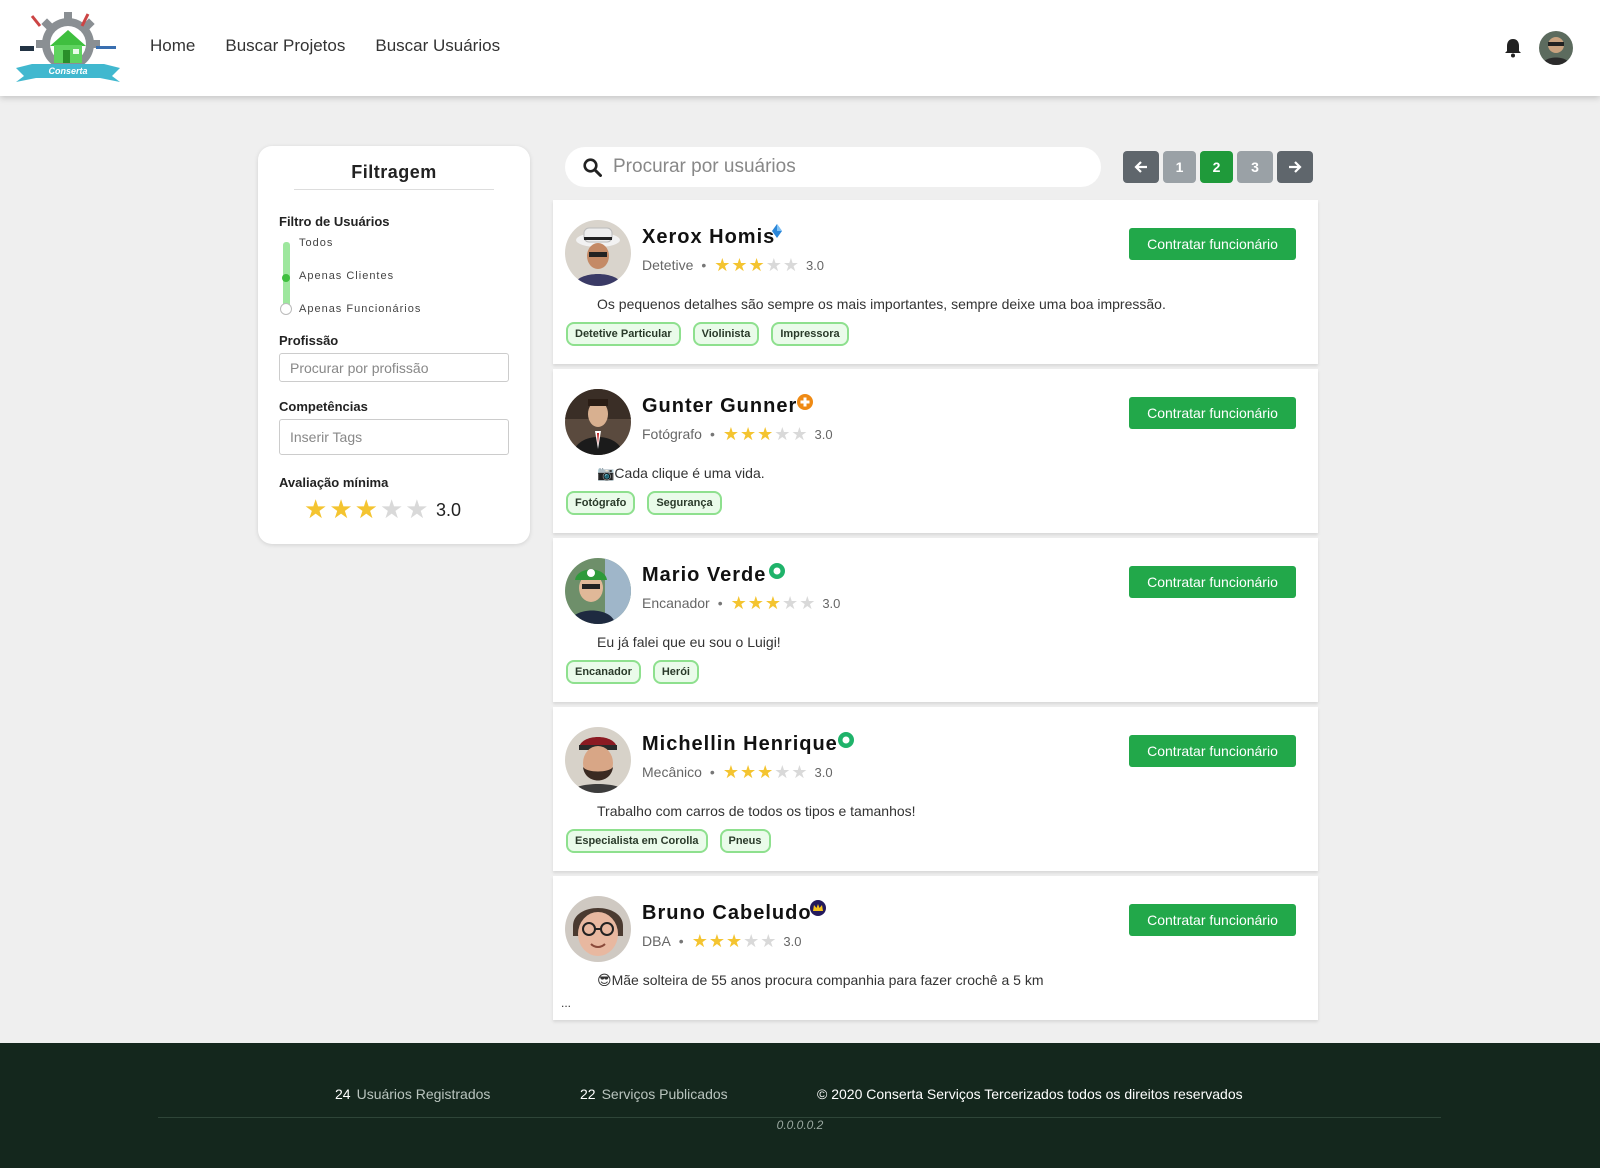  I want to click on profession-label: Profissão, so click(309, 340).